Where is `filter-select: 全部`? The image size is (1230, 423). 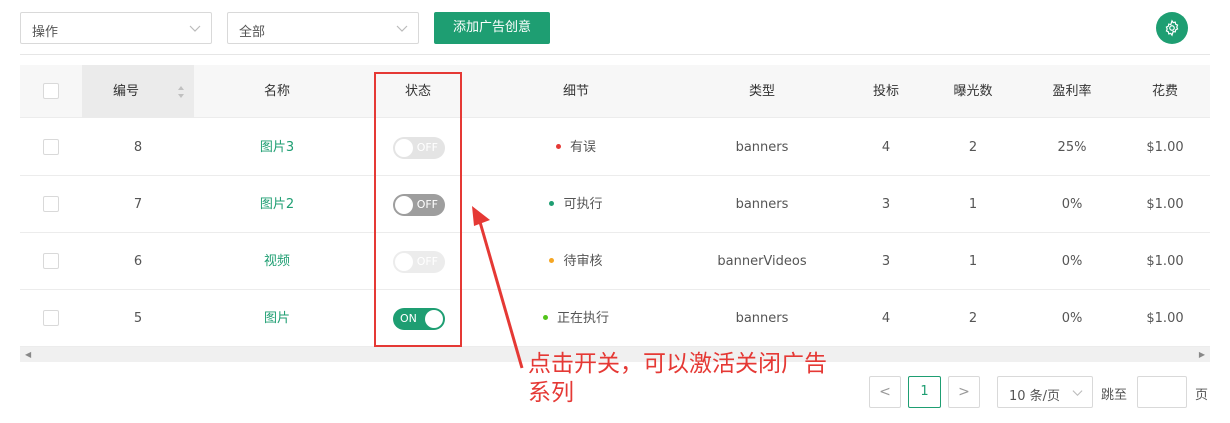
filter-select: 全部 is located at coordinates (323, 28).